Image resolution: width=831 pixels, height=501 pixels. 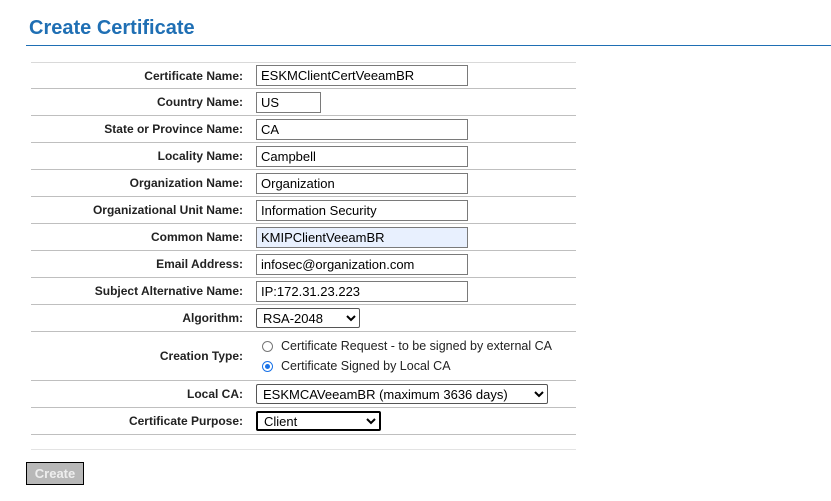 I want to click on org-unit-name-input, so click(x=362, y=210).